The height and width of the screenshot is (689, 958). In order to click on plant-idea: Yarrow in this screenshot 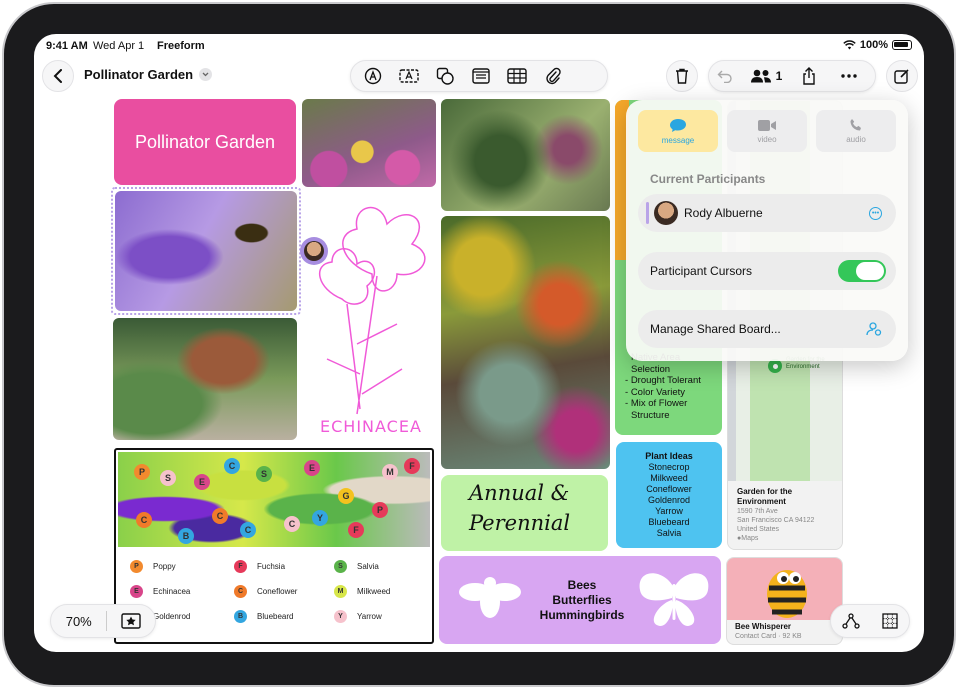, I will do `click(669, 511)`.